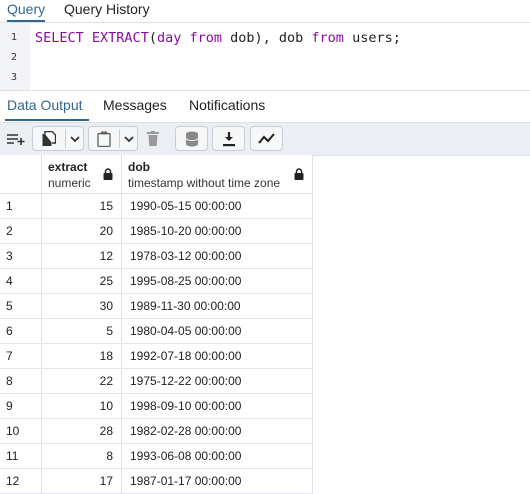 The image size is (530, 494). Describe the element at coordinates (82, 481) in the screenshot. I see `cell-extract: 17` at that location.